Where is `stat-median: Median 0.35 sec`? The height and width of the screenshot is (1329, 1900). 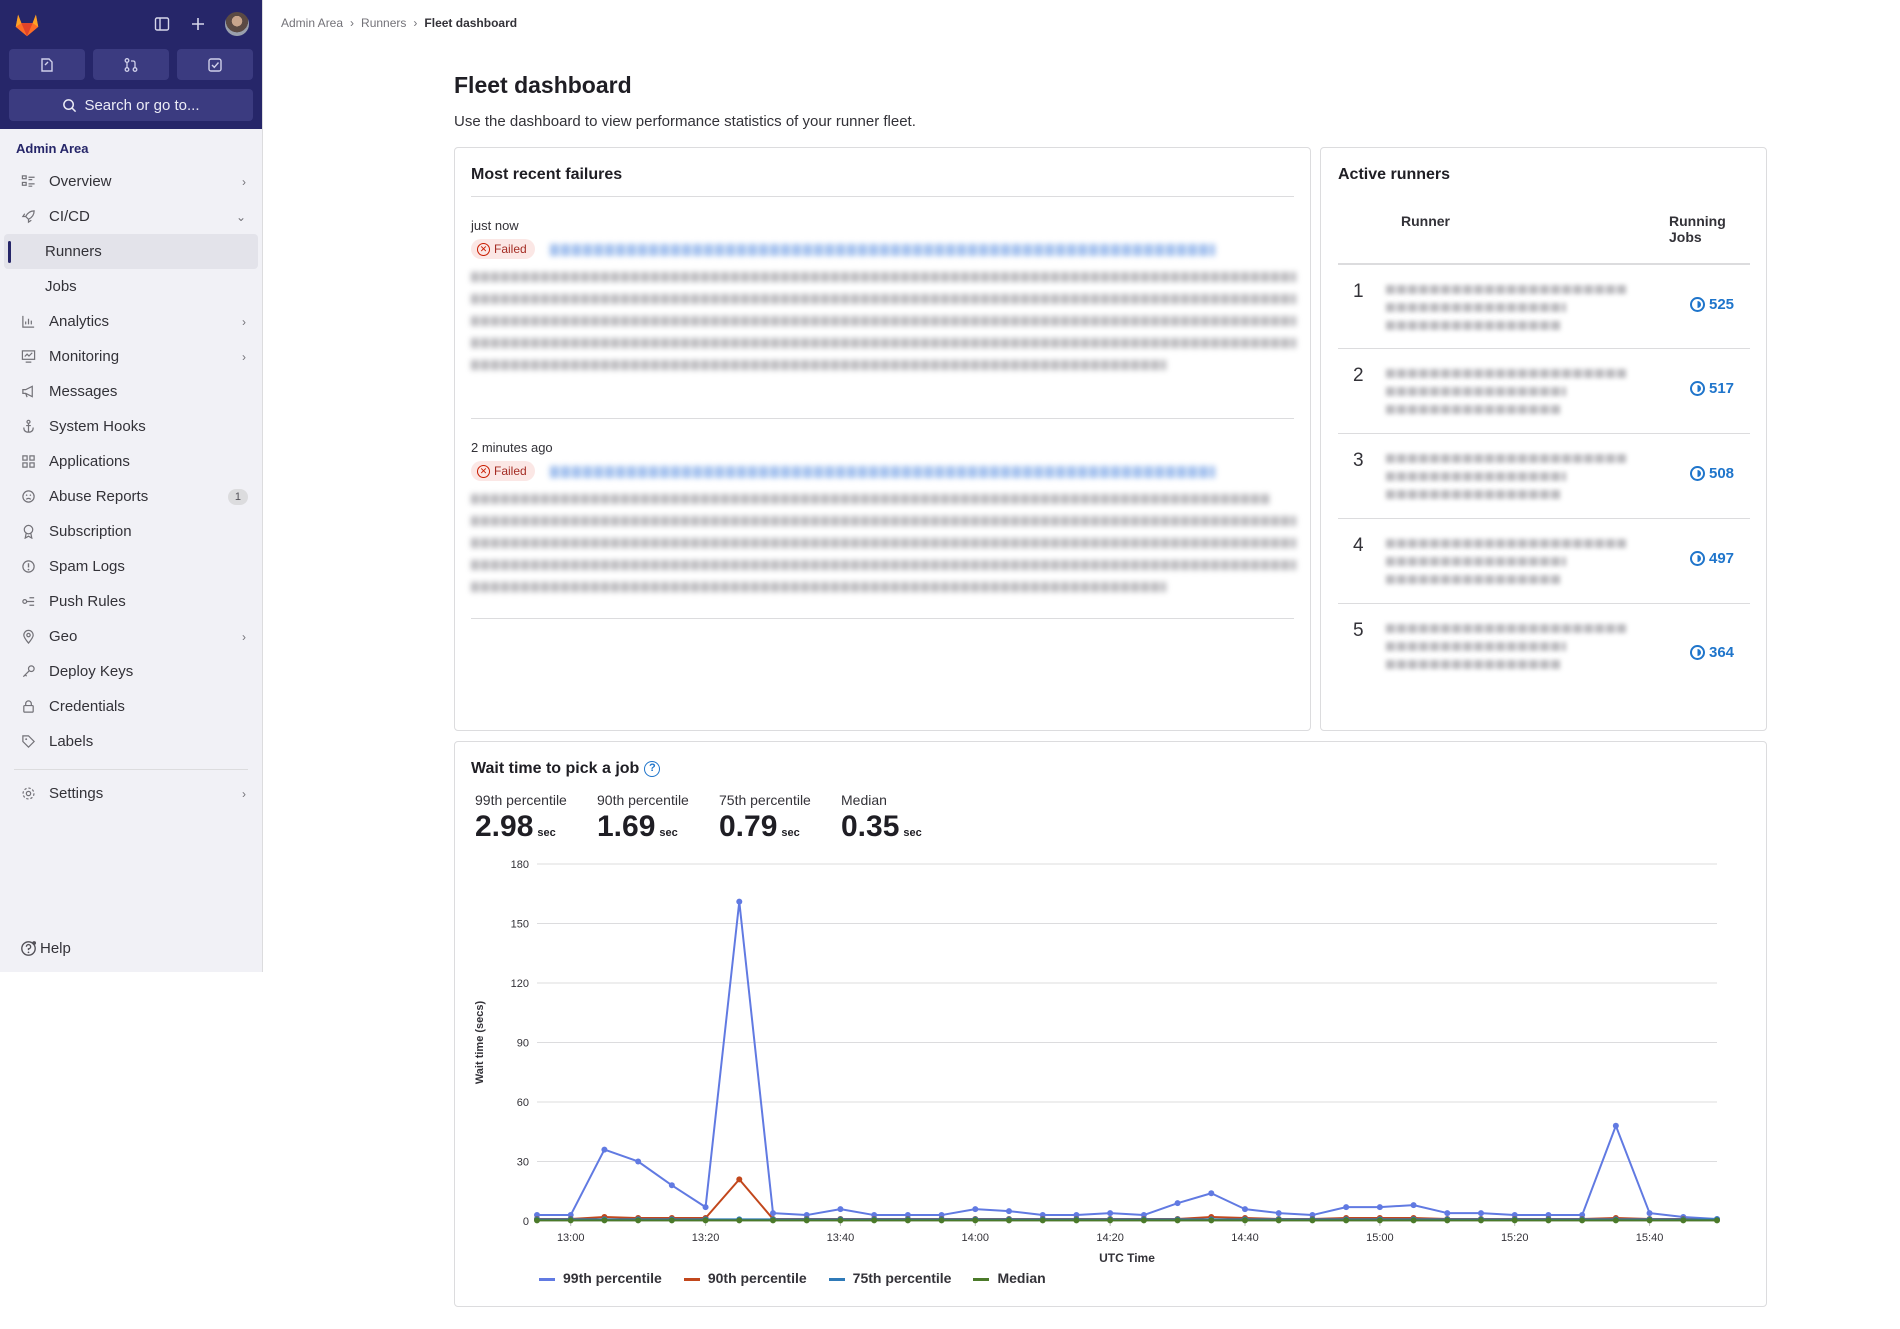
stat-median: Median 0.35 sec is located at coordinates (881, 818).